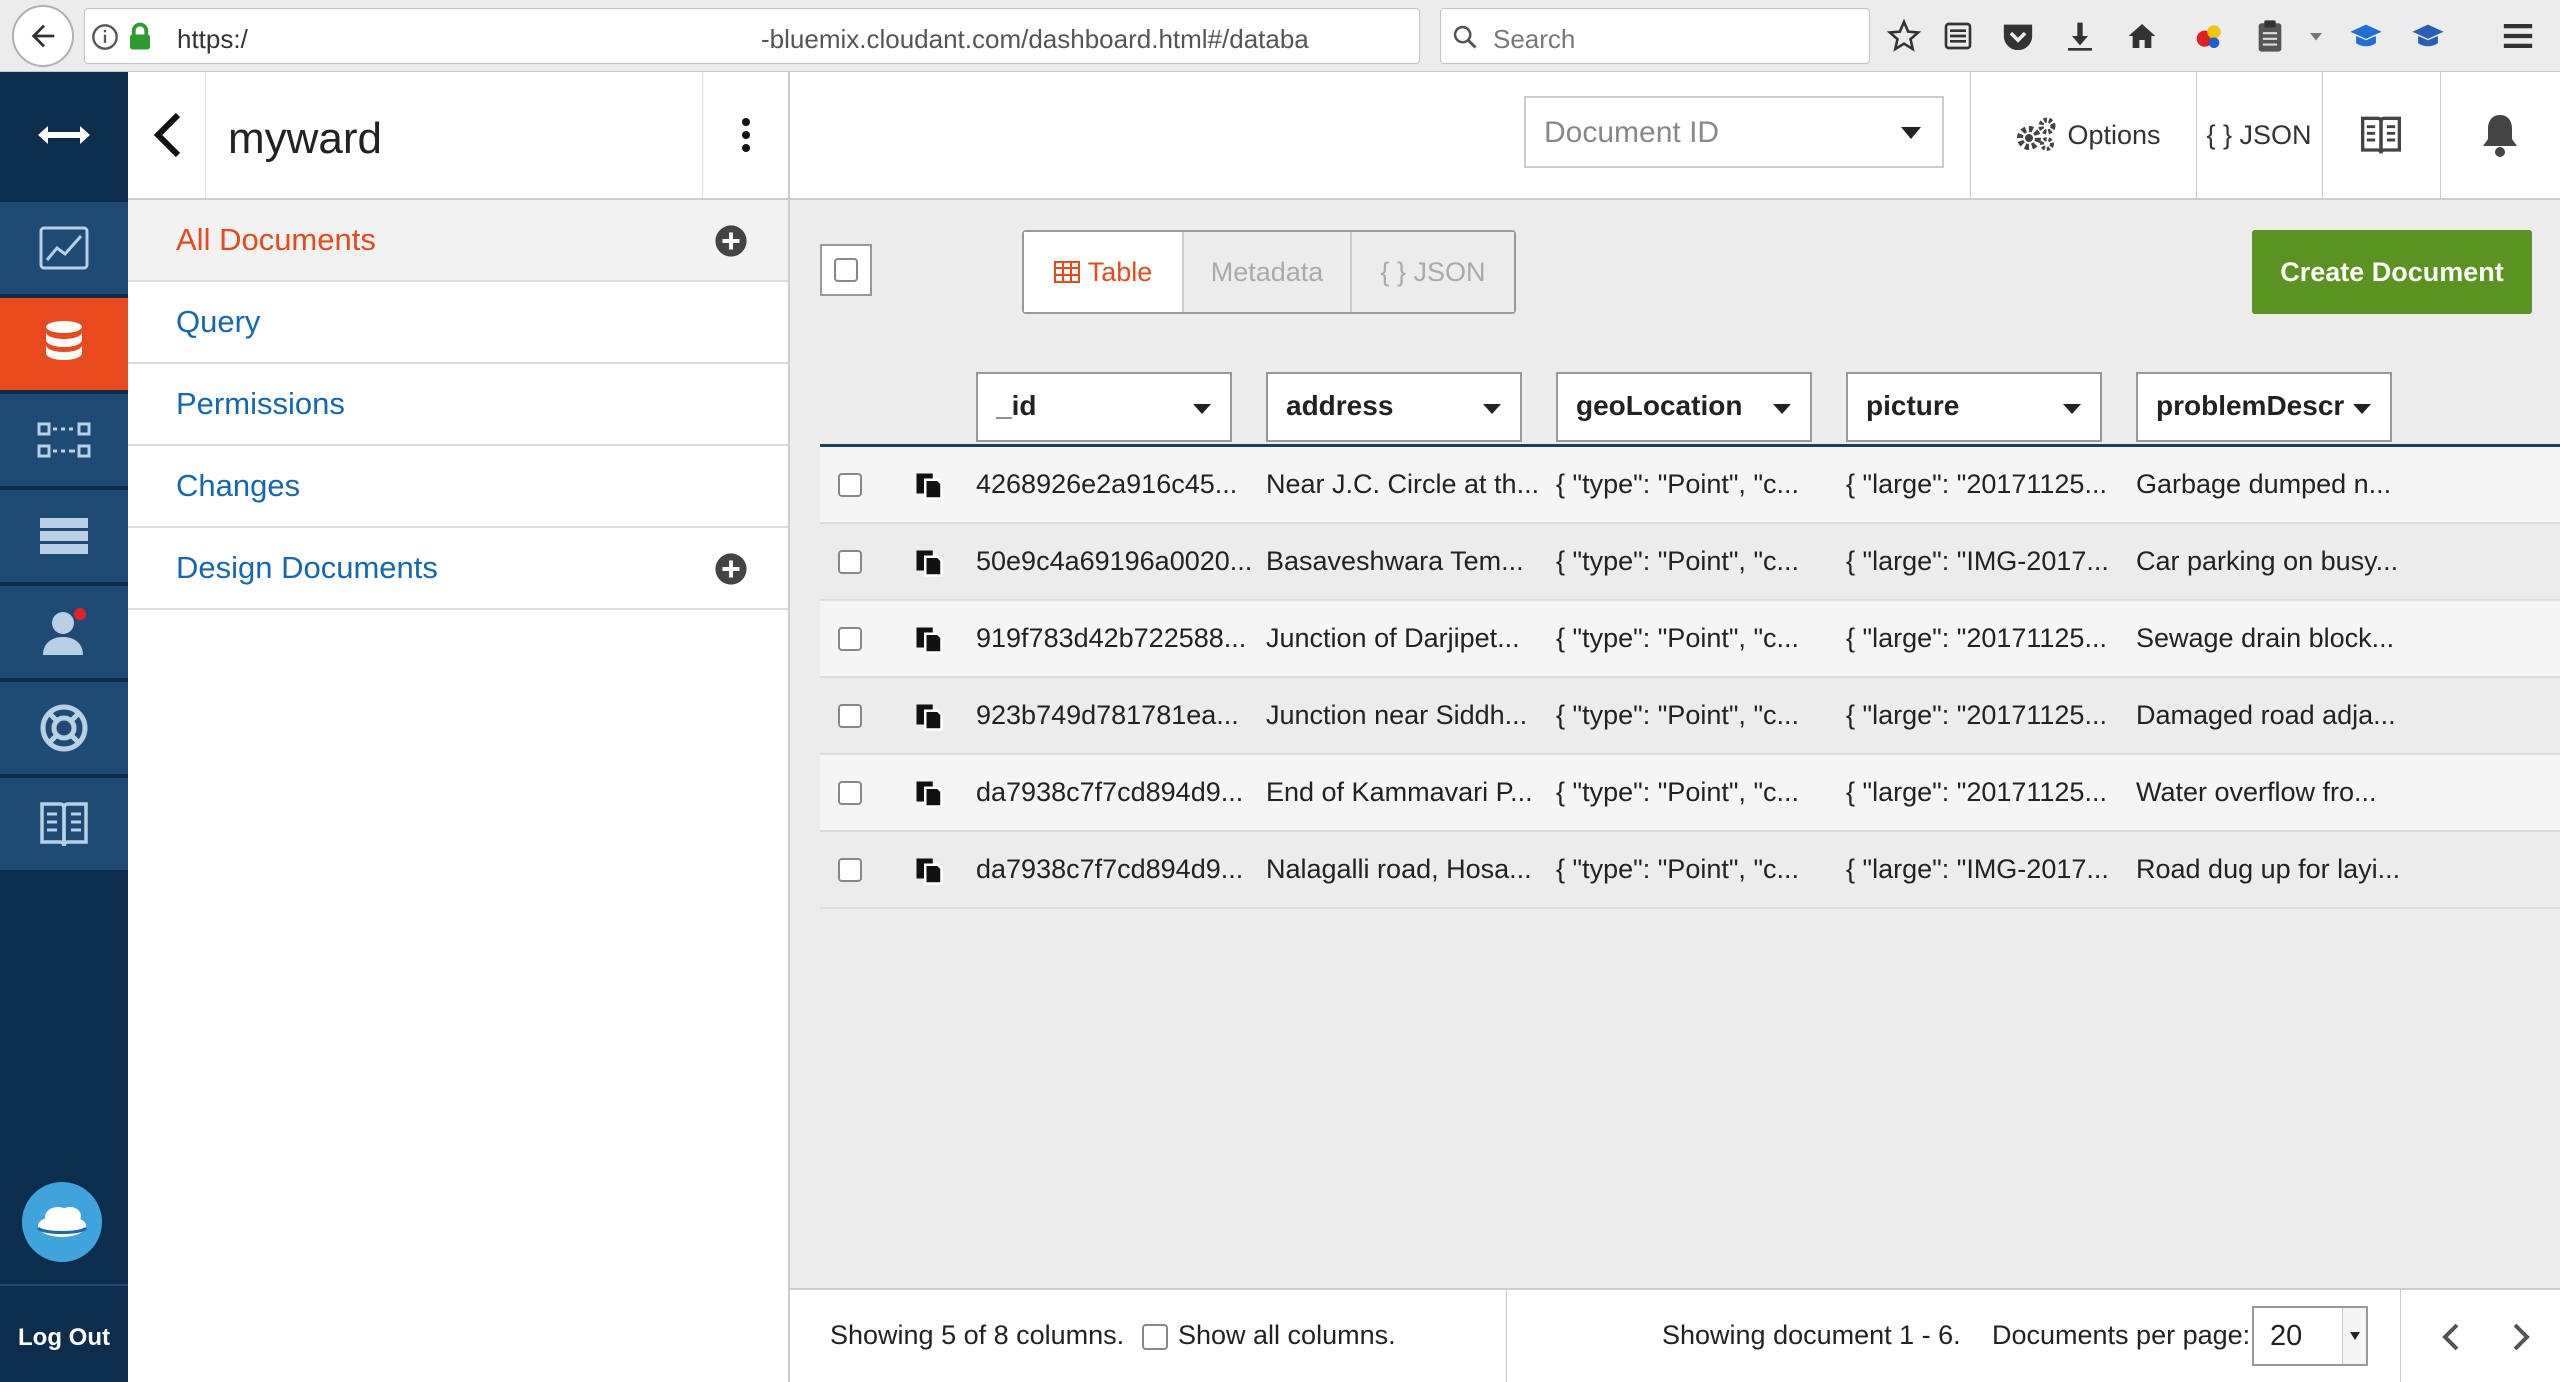  I want to click on sidebar-item-all-documents: All Documents, so click(458, 241).